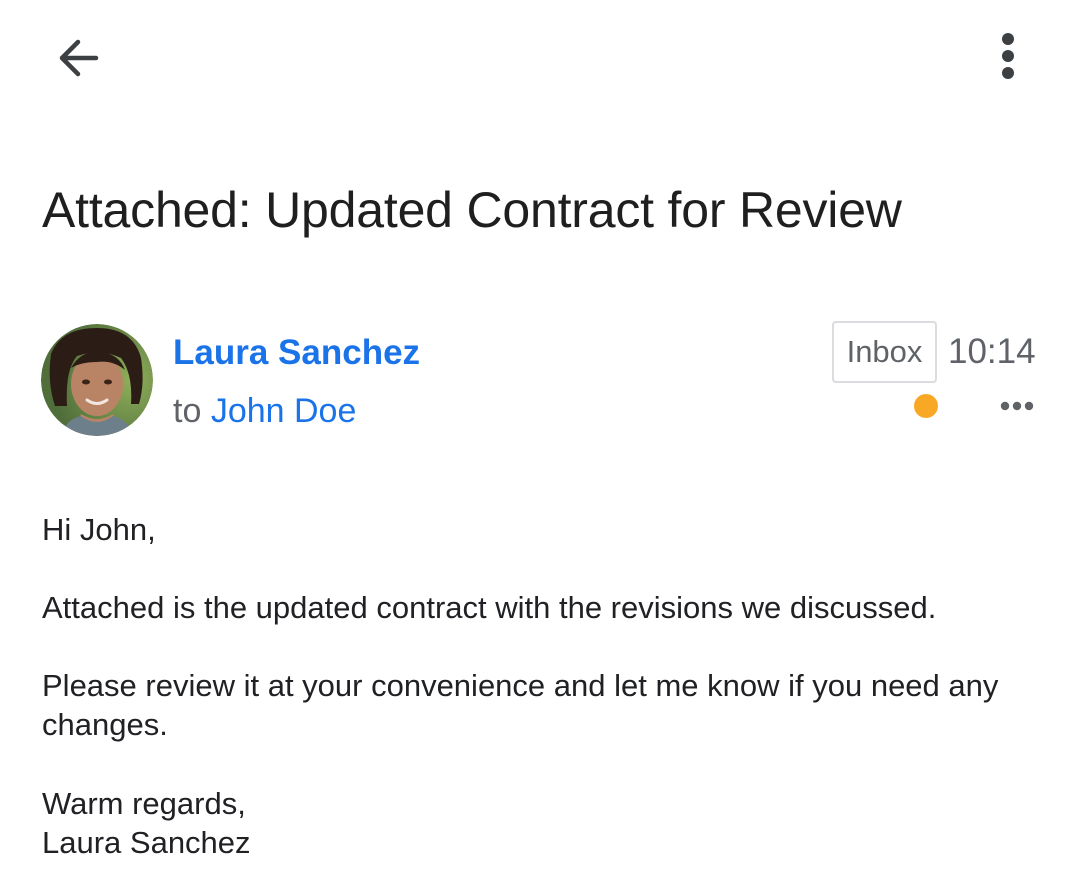  Describe the element at coordinates (284, 411) in the screenshot. I see `recipient-name: John Doe` at that location.